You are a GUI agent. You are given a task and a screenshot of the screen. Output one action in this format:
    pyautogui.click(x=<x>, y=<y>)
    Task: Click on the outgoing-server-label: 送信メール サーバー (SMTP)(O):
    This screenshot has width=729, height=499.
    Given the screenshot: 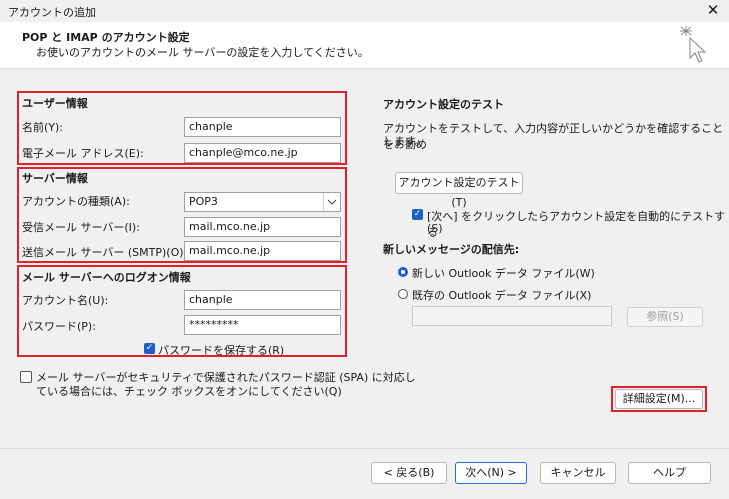 What is the action you would take?
    pyautogui.click(x=105, y=252)
    